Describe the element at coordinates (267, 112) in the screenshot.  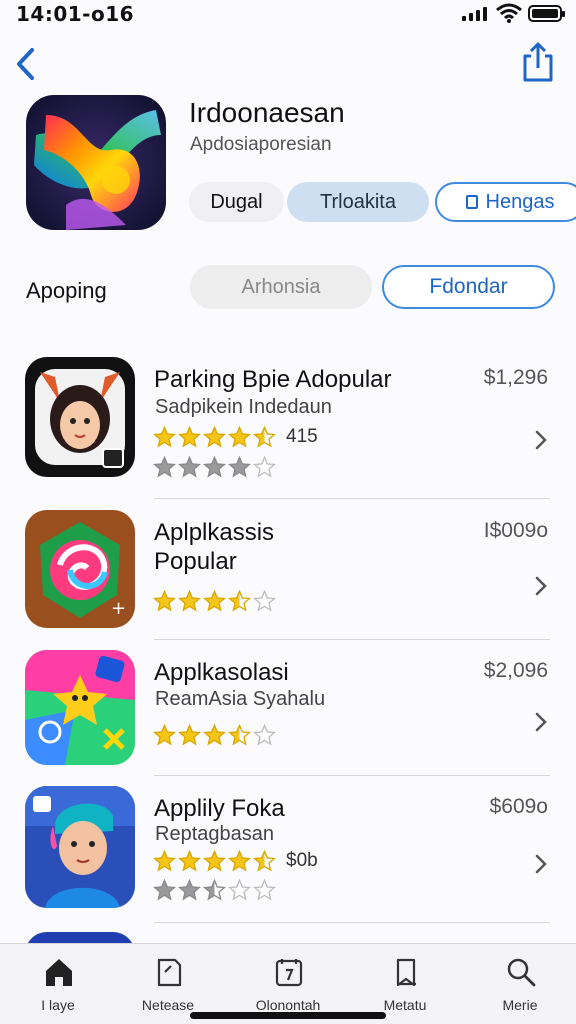
I see `app-title: Irdoonaesan` at that location.